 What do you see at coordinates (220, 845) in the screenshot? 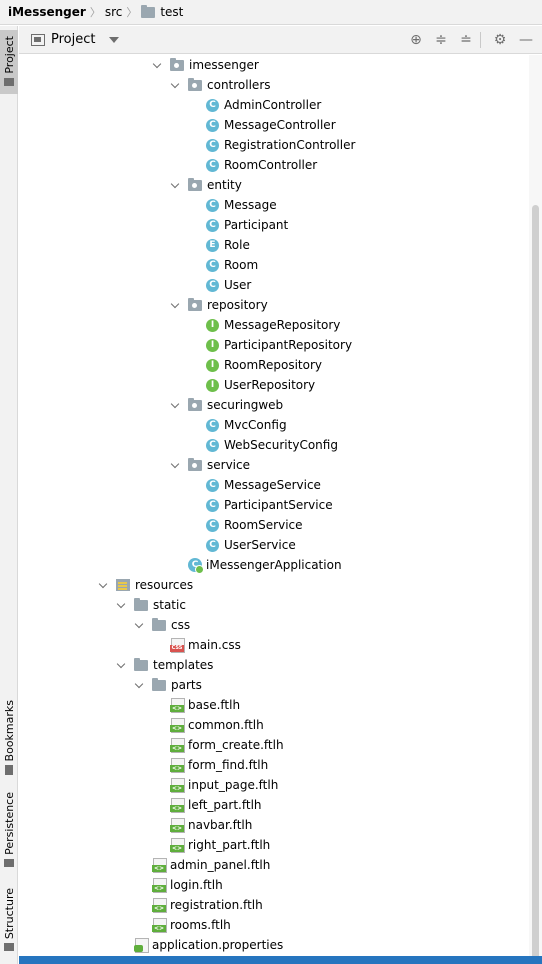
I see `tree-node-file: right_part.ftlh` at bounding box center [220, 845].